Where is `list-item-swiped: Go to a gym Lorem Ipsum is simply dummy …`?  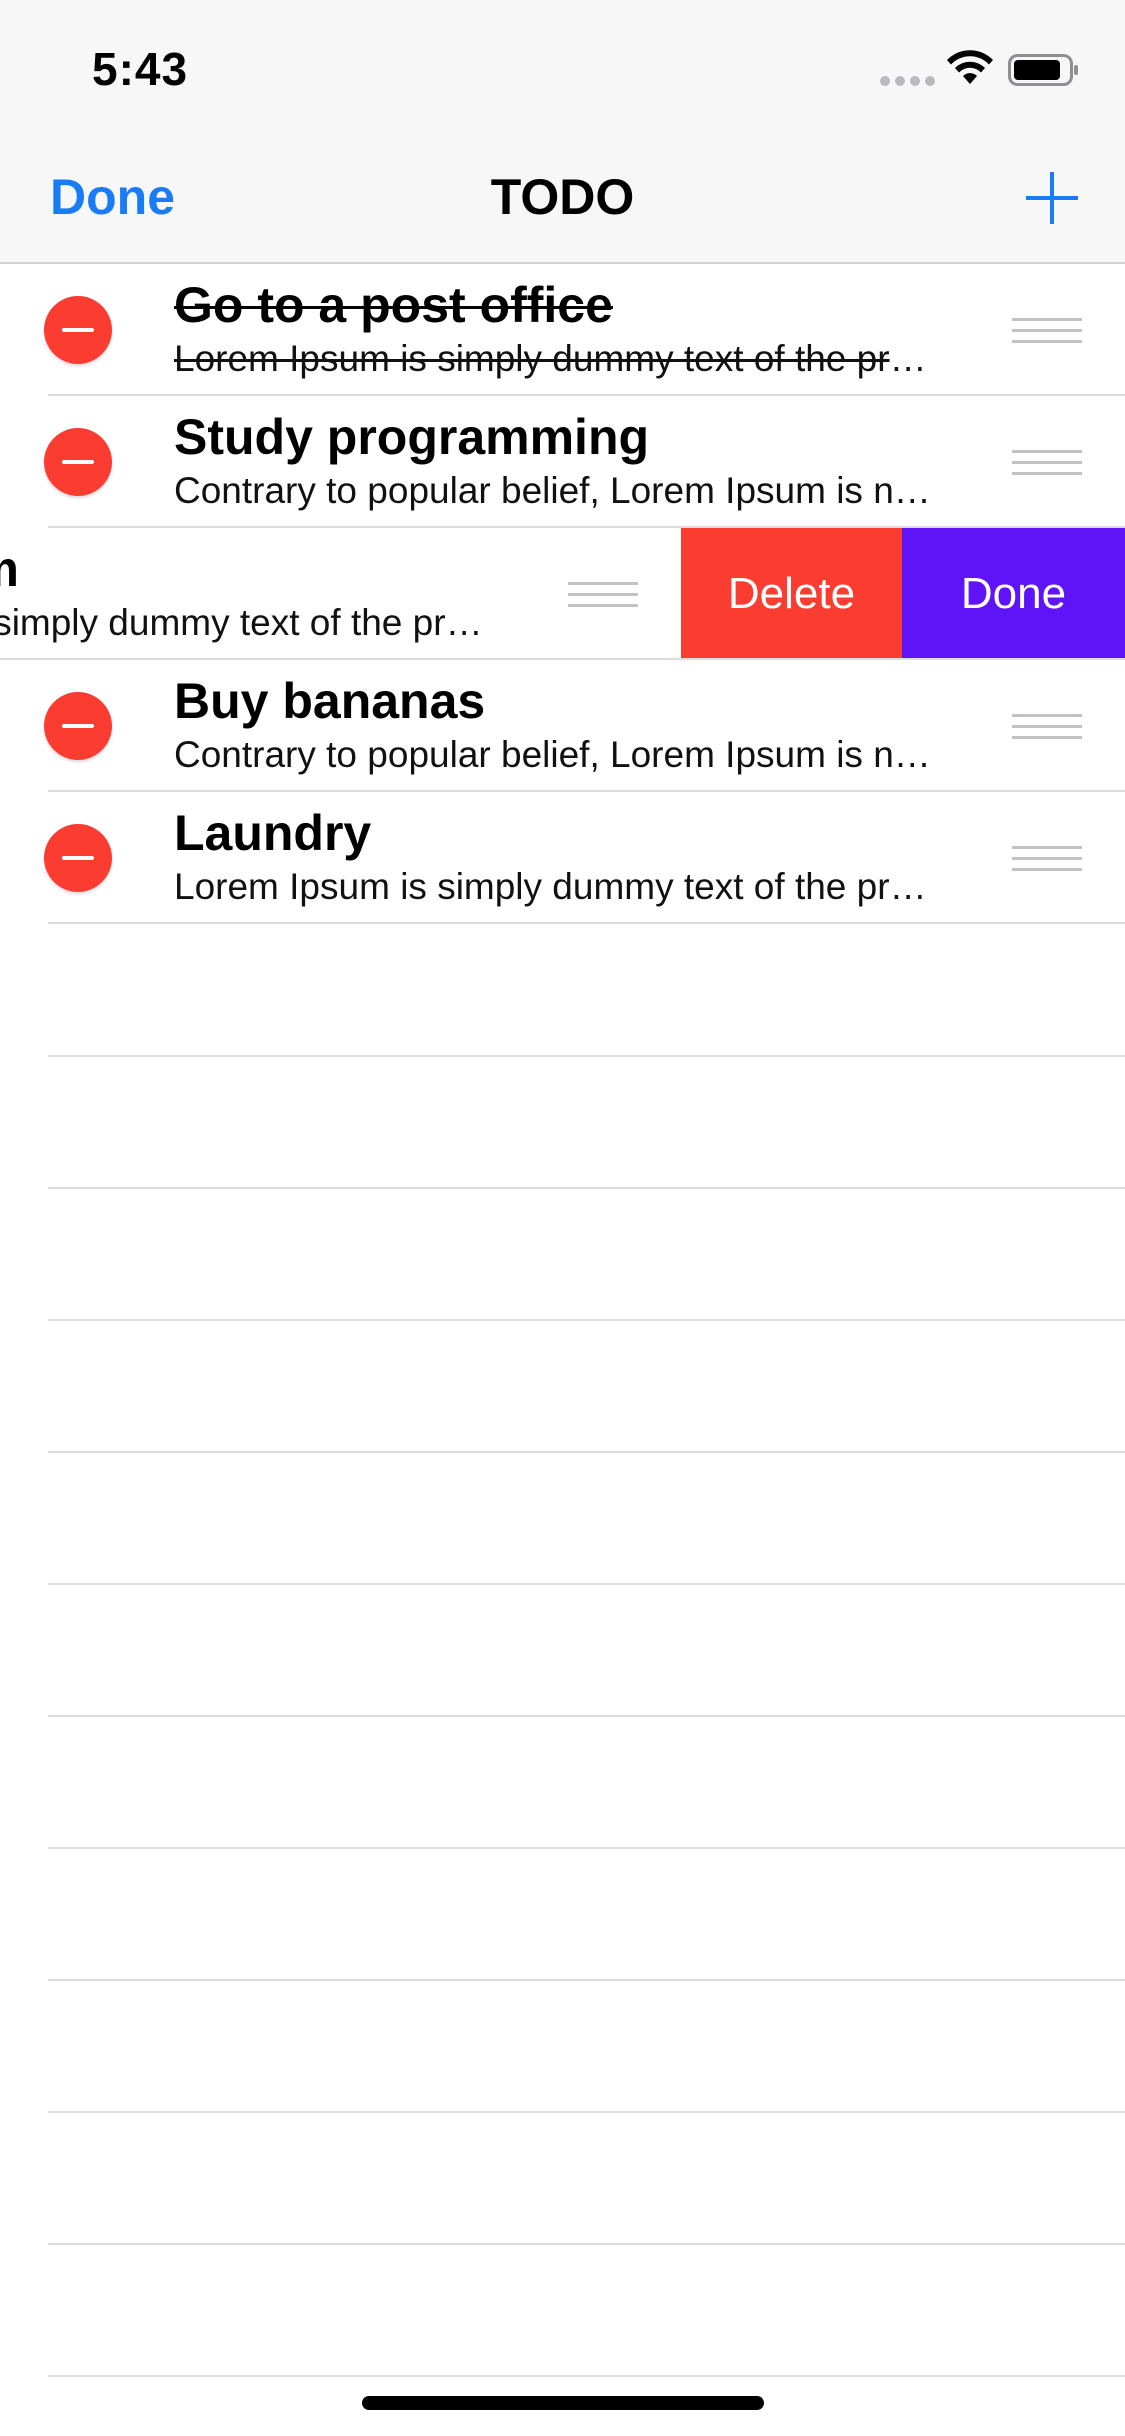
list-item-swiped: Go to a gym Lorem Ipsum is simply dummy … is located at coordinates (562, 594).